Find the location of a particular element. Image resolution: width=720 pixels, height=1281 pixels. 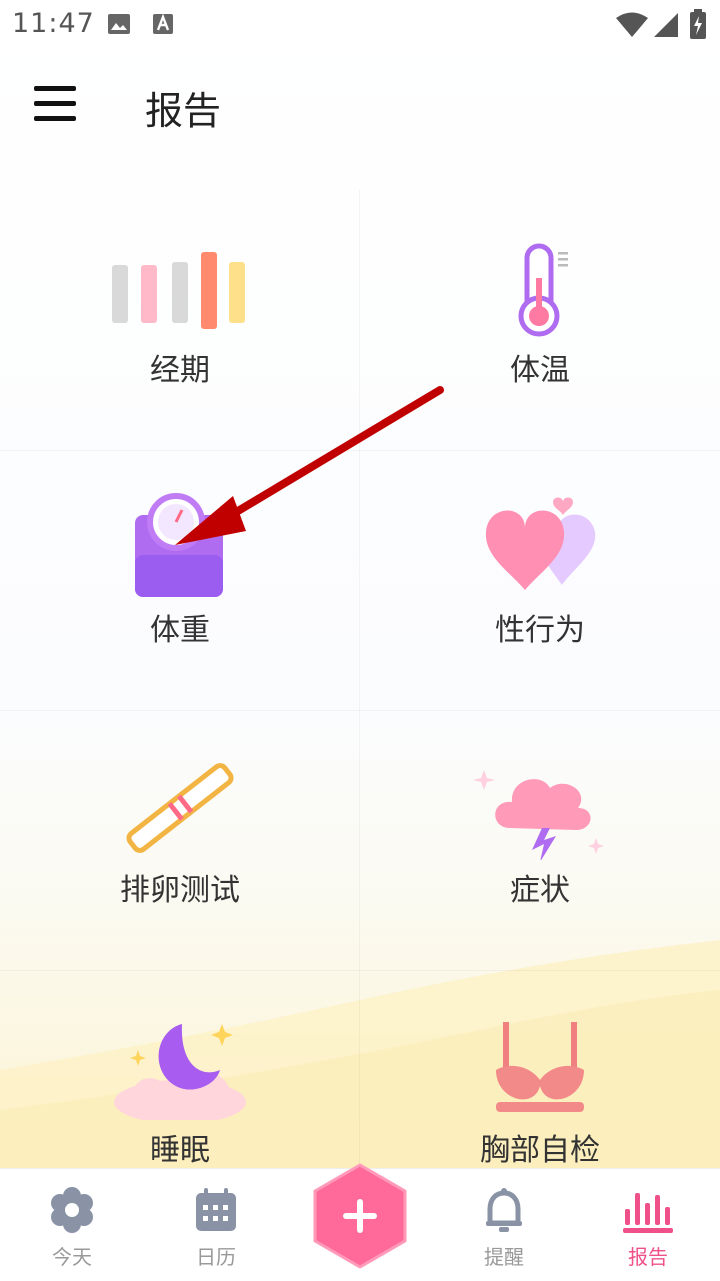

thermometer-icon is located at coordinates (543, 290).